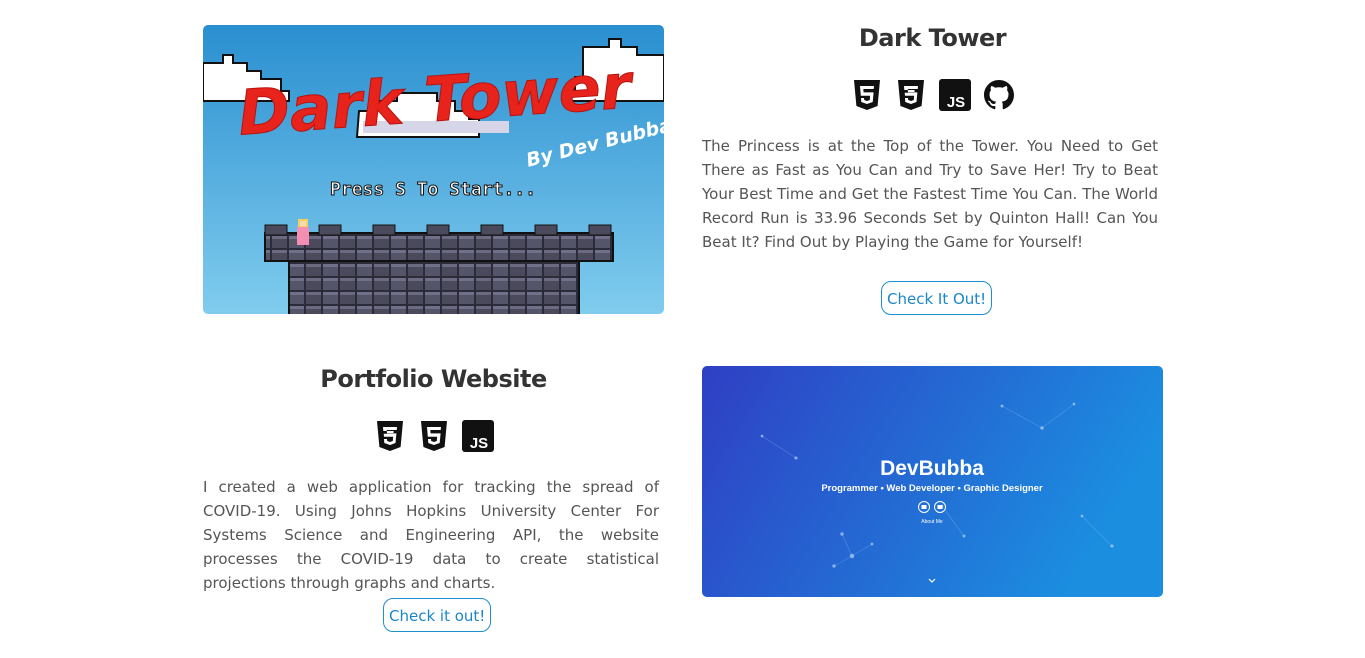 This screenshot has height=658, width=1365. What do you see at coordinates (439, 269) in the screenshot?
I see `brick-tower` at bounding box center [439, 269].